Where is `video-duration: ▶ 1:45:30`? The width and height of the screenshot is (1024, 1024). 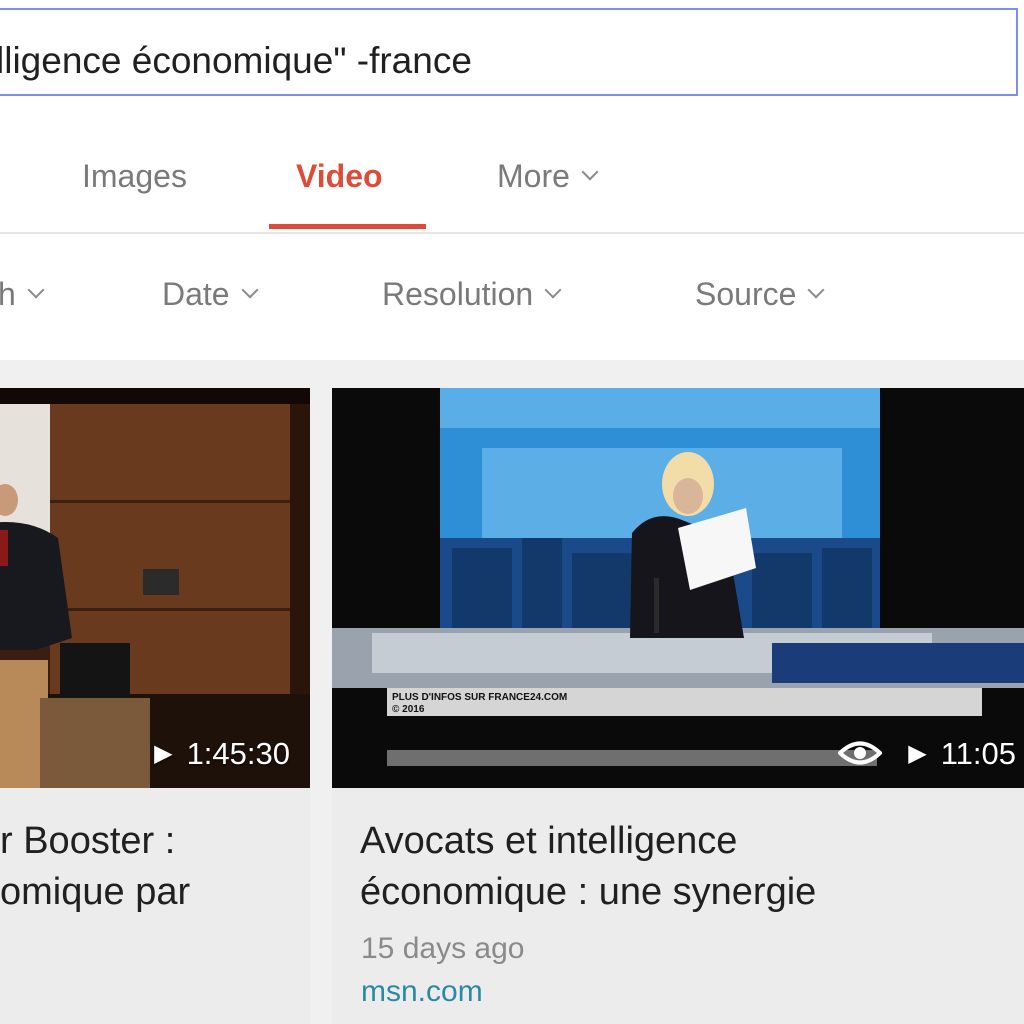
video-duration: ▶ 1:45:30 is located at coordinates (222, 754).